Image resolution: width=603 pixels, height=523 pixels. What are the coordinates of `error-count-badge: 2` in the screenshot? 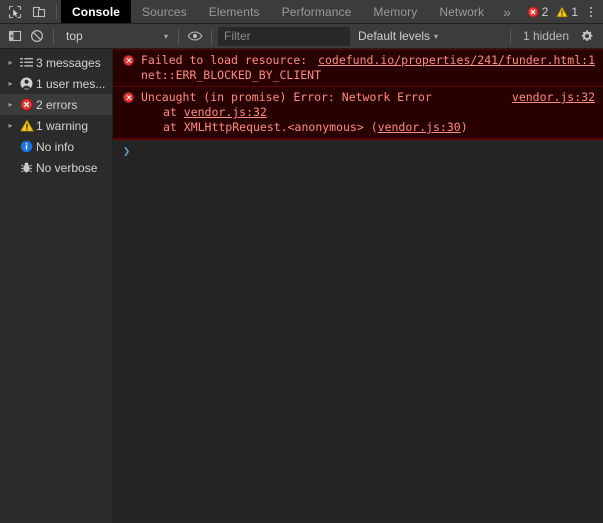 It's located at (538, 12).